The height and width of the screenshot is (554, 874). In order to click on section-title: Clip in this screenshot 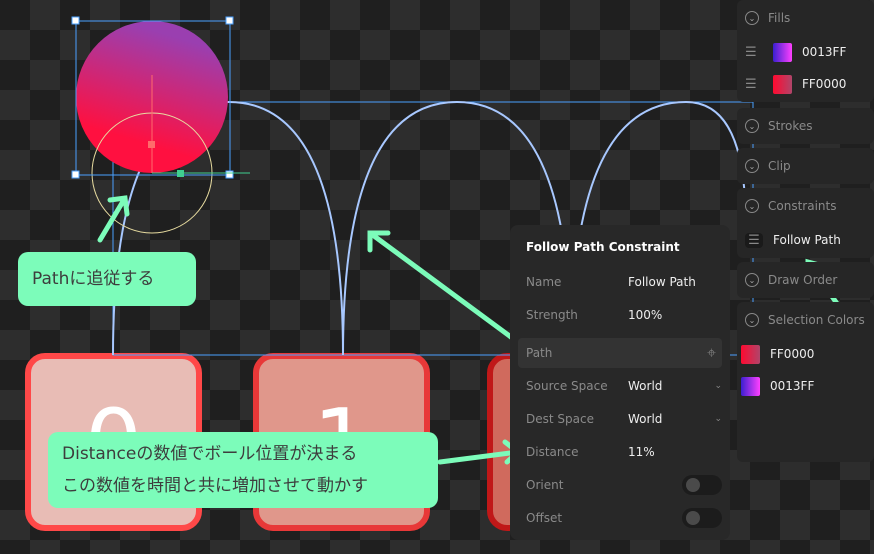, I will do `click(779, 166)`.